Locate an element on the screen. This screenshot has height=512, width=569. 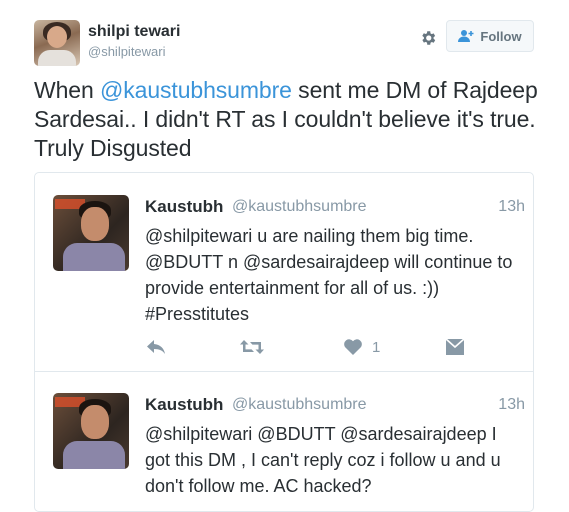
like-count: 1 is located at coordinates (376, 347).